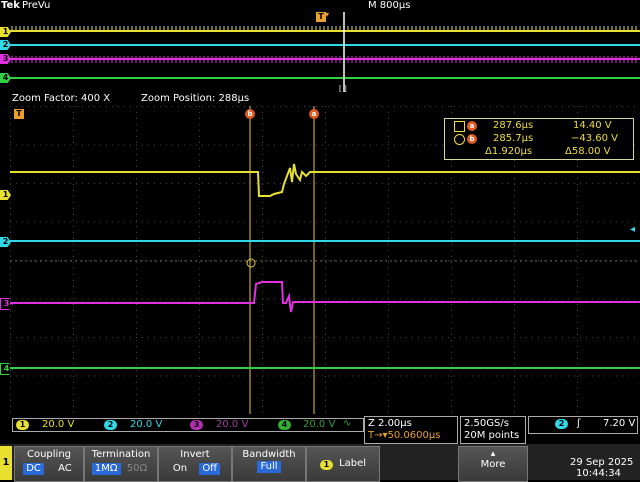 This screenshot has width=640, height=482. What do you see at coordinates (404, 435) in the screenshot?
I see `trigger-position: T→▾50.0600µs` at bounding box center [404, 435].